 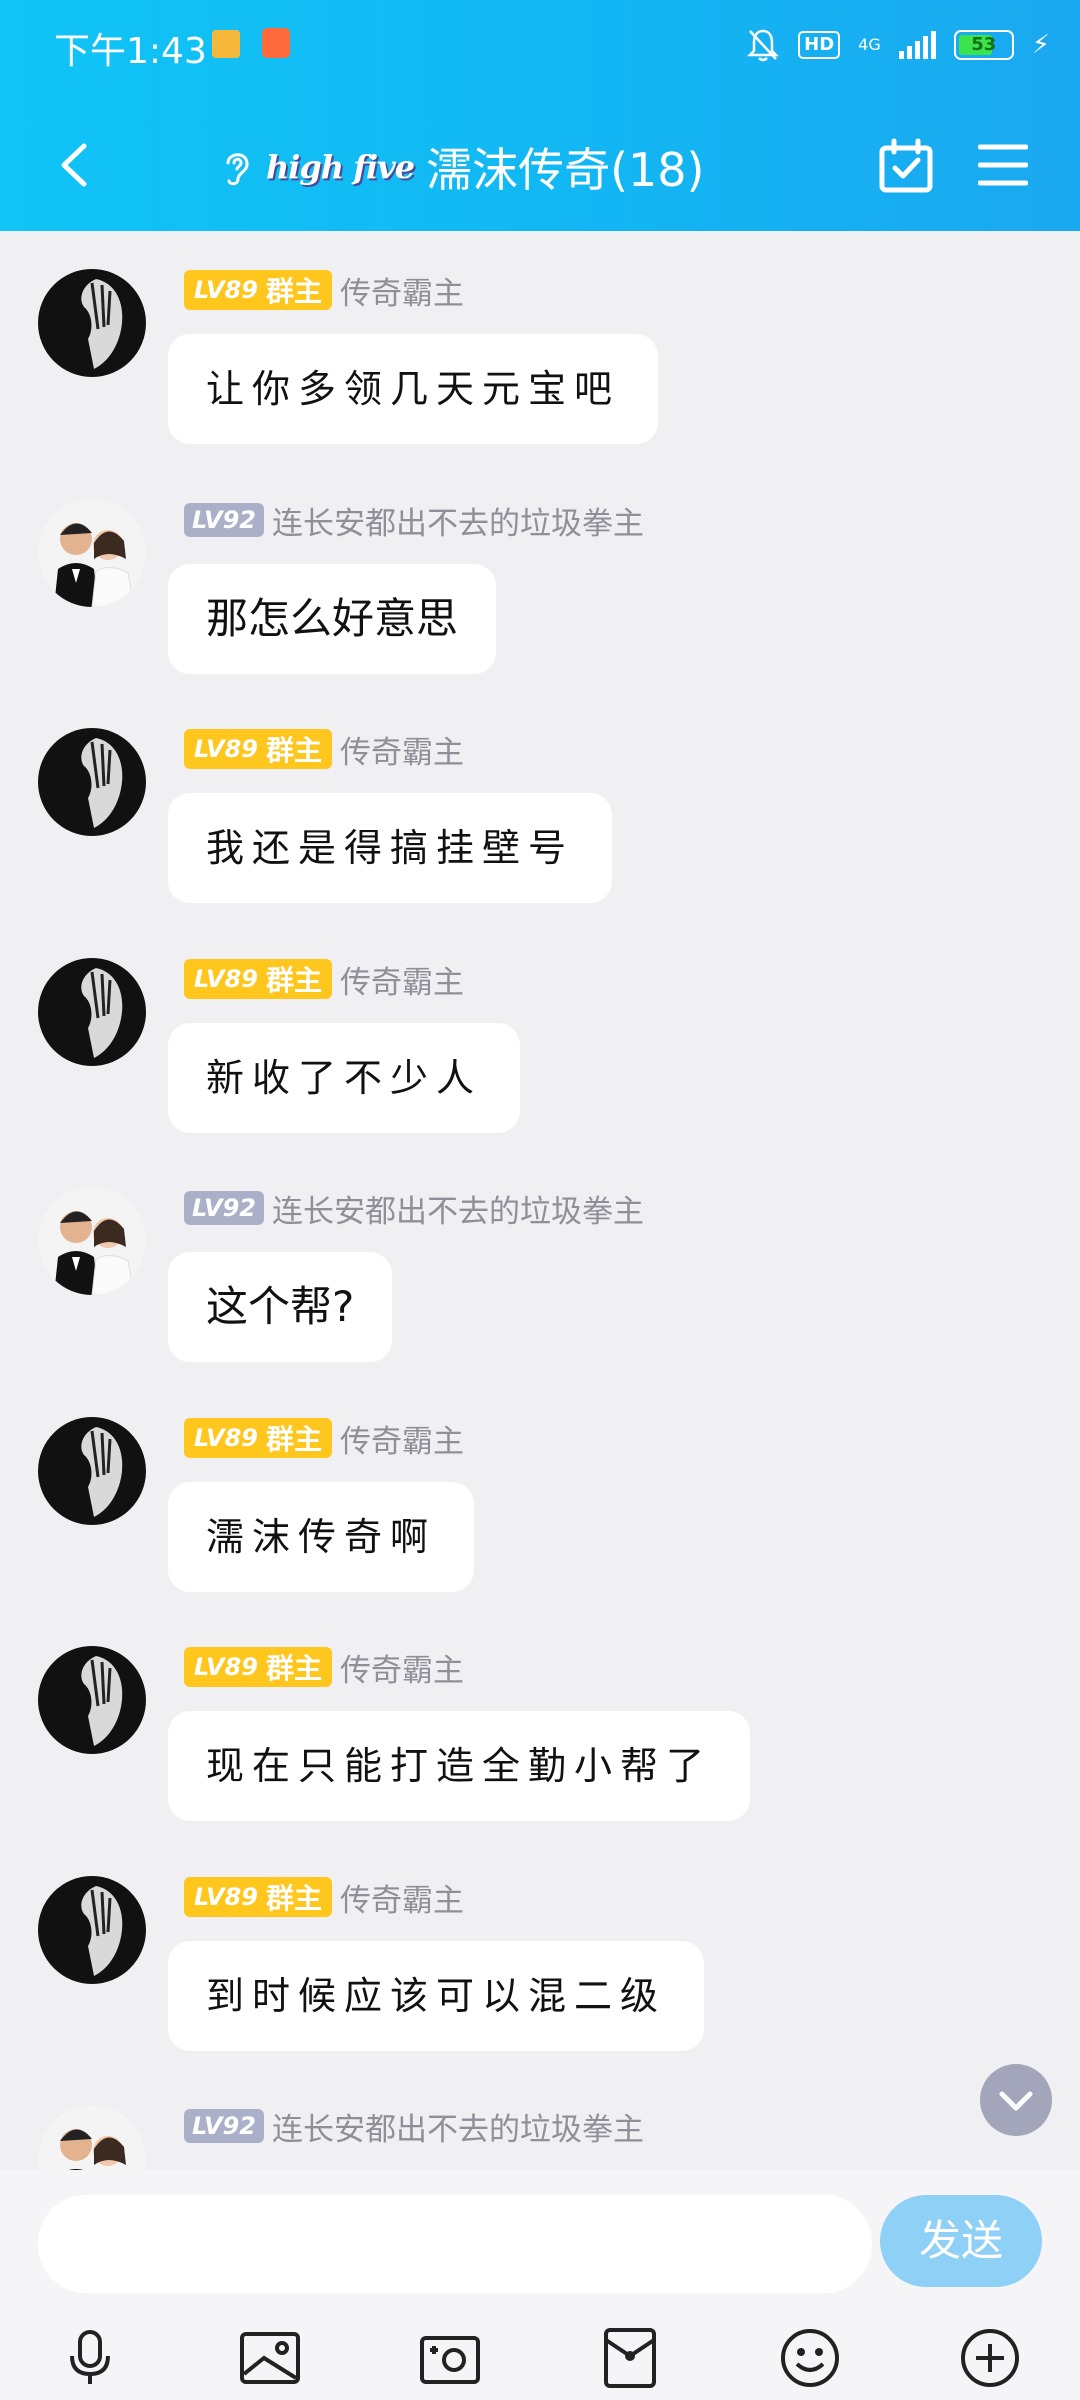 I want to click on chat-message: LV89 群主 传奇霸主让你多领几天元宝吧, so click(x=540, y=346).